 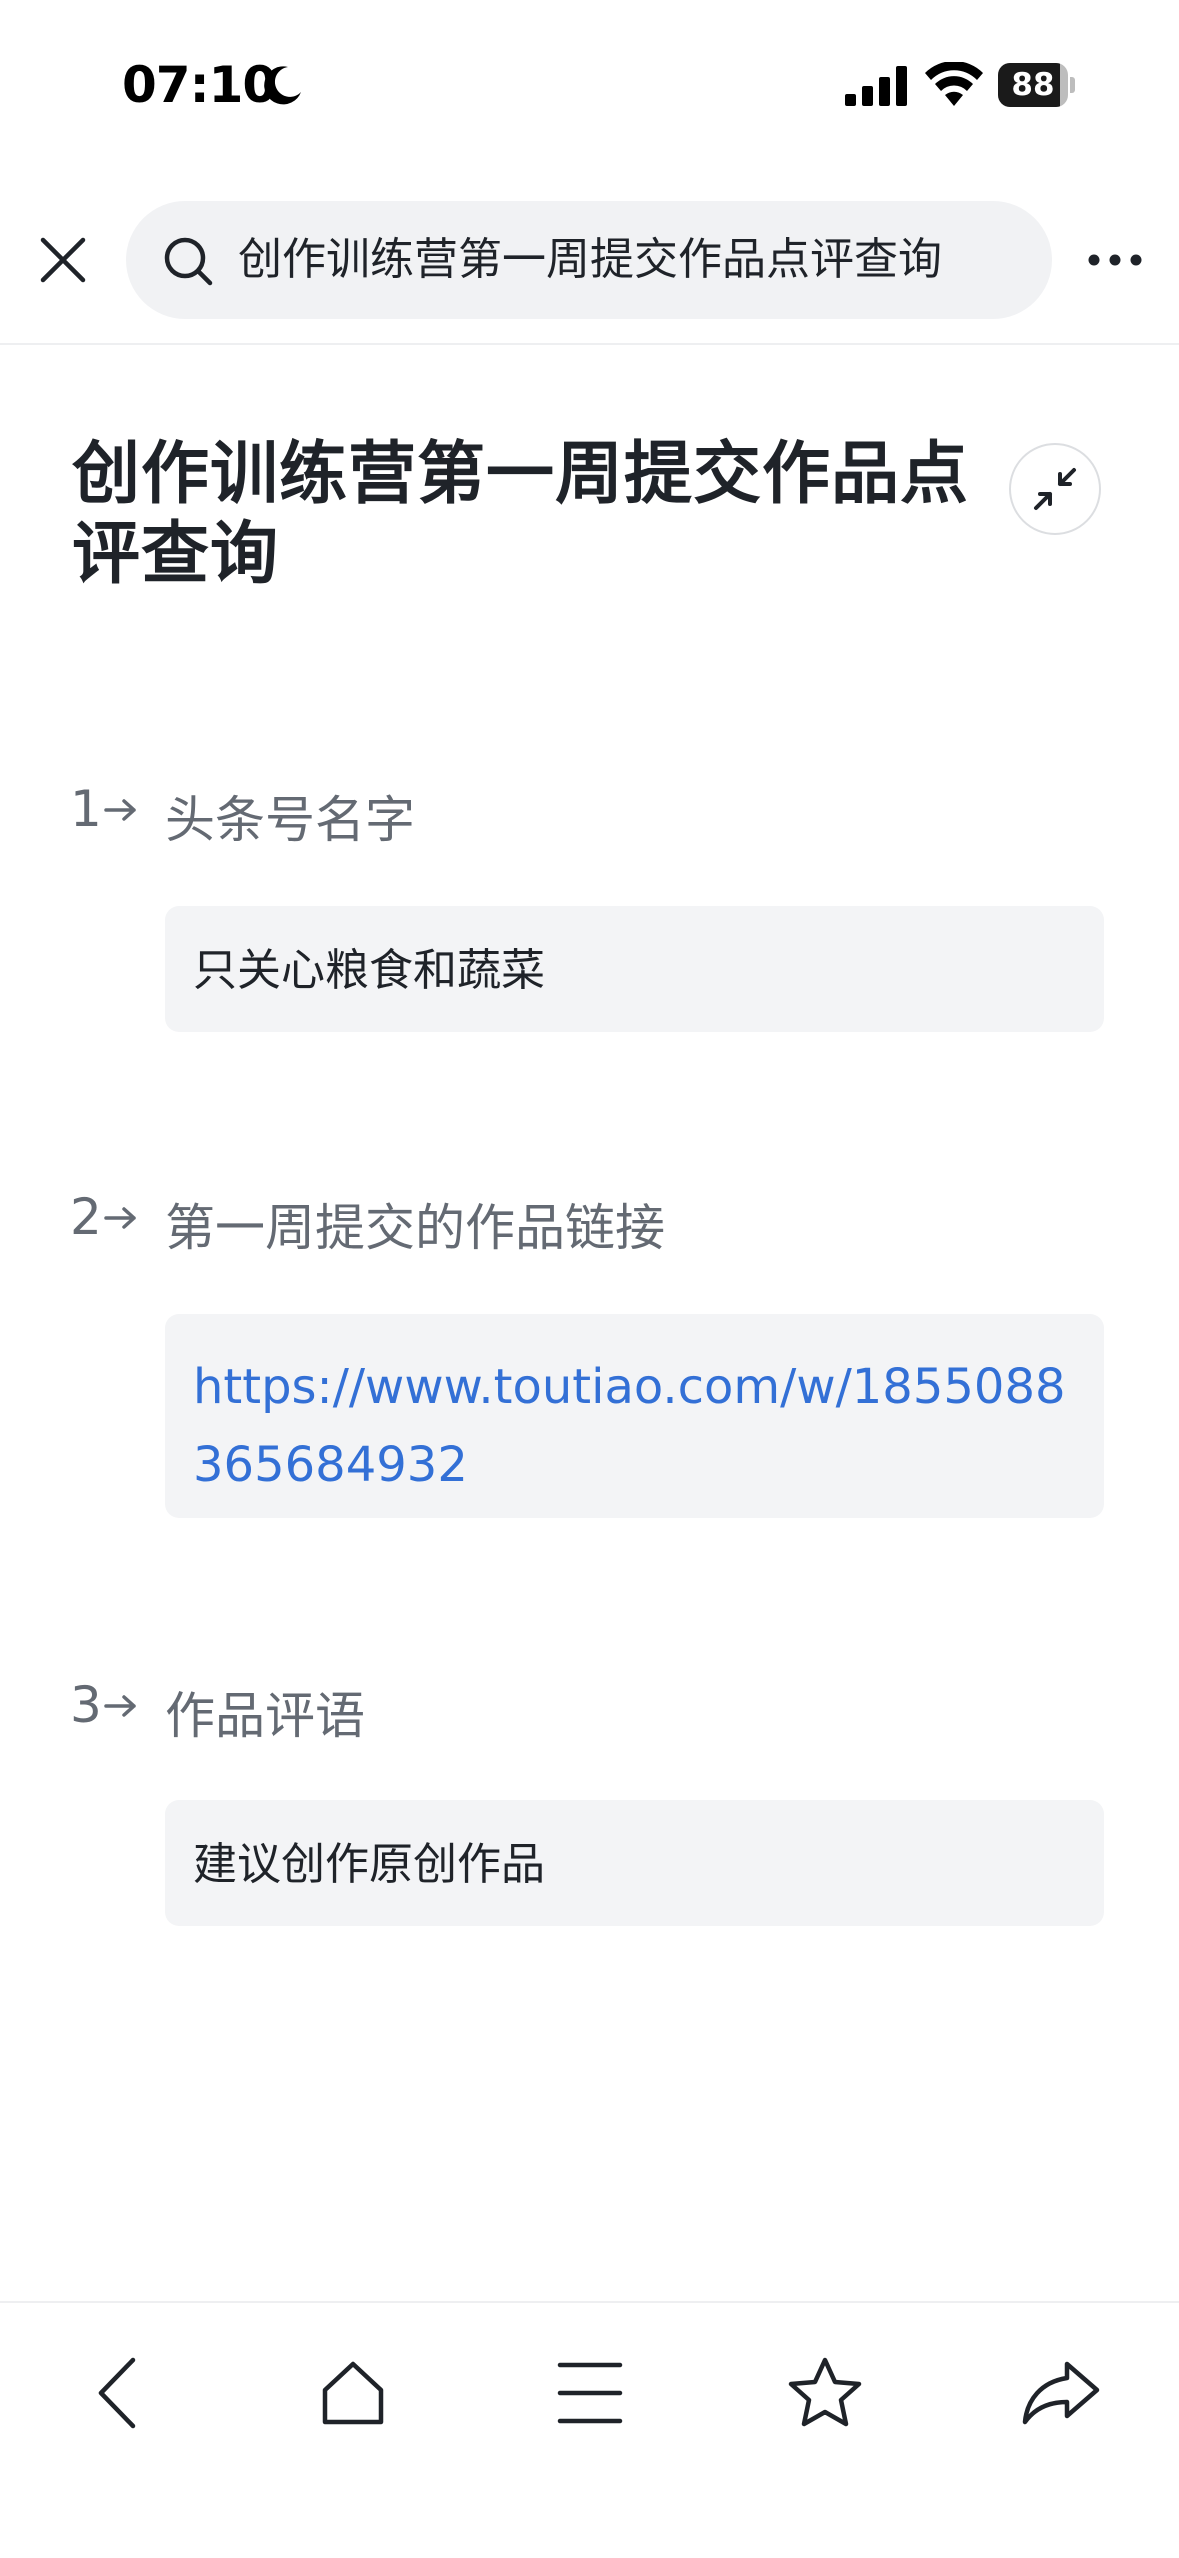 What do you see at coordinates (86, 1217) in the screenshot?
I see `question-number: 2` at bounding box center [86, 1217].